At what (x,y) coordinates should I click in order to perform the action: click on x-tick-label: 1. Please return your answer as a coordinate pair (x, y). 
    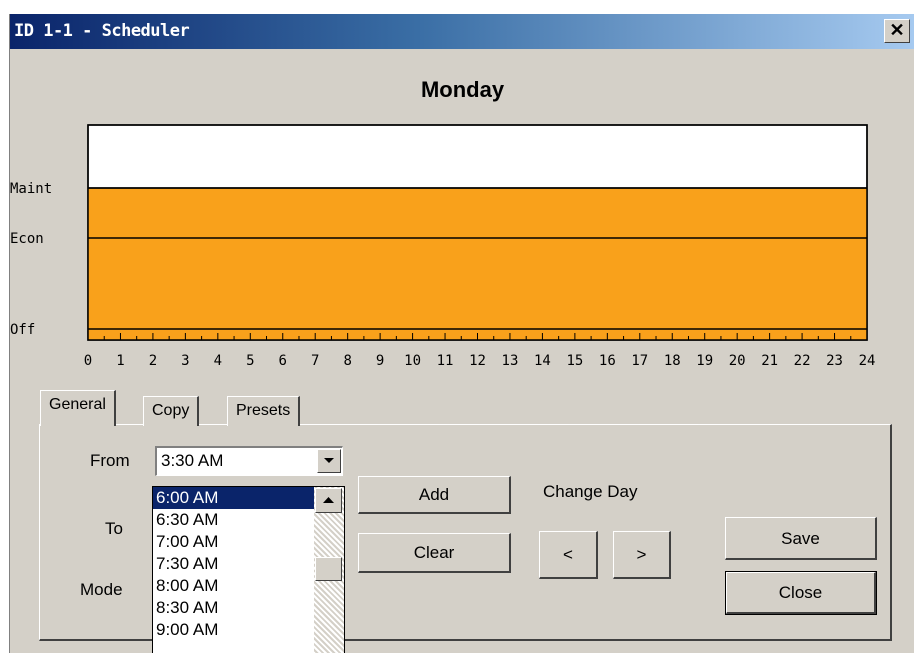
    Looking at the image, I should click on (120, 361).